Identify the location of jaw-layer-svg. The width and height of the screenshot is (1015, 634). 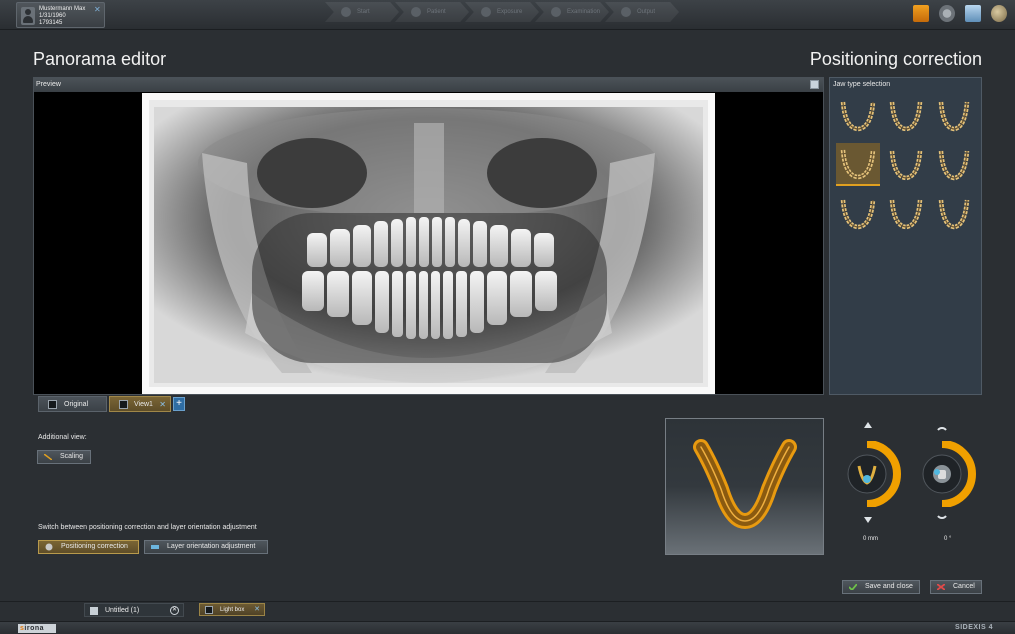
(745, 484).